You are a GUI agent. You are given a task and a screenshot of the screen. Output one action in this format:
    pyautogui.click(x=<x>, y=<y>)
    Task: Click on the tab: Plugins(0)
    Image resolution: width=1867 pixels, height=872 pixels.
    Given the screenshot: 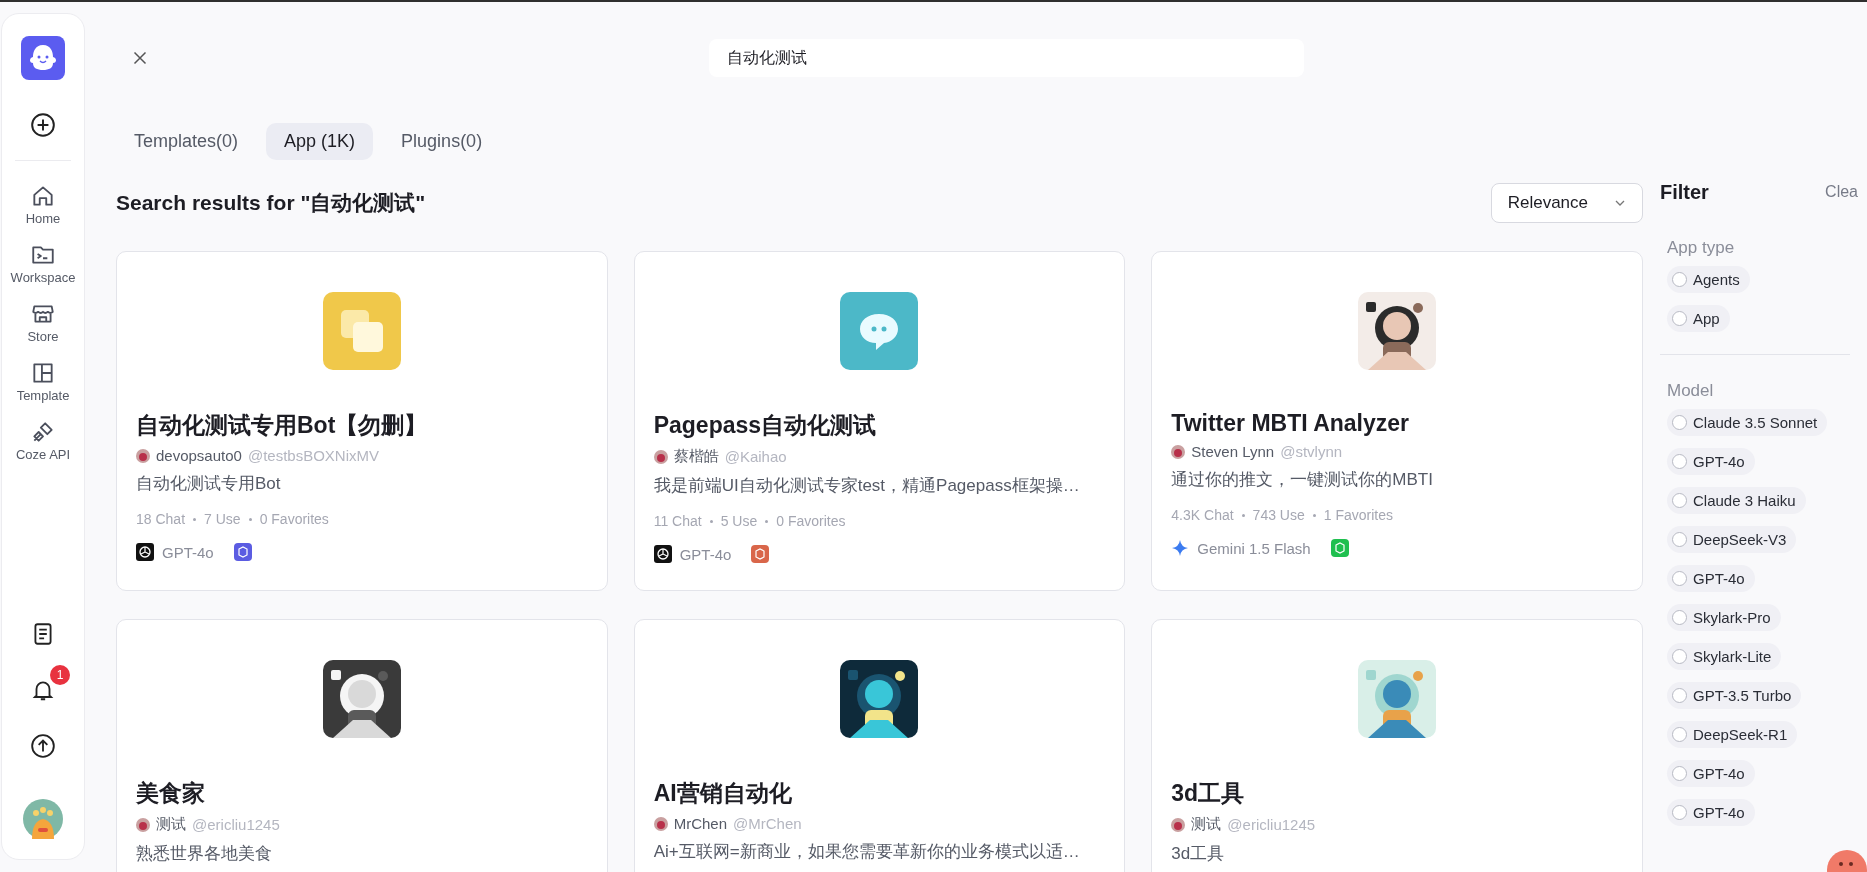 What is the action you would take?
    pyautogui.click(x=442, y=141)
    